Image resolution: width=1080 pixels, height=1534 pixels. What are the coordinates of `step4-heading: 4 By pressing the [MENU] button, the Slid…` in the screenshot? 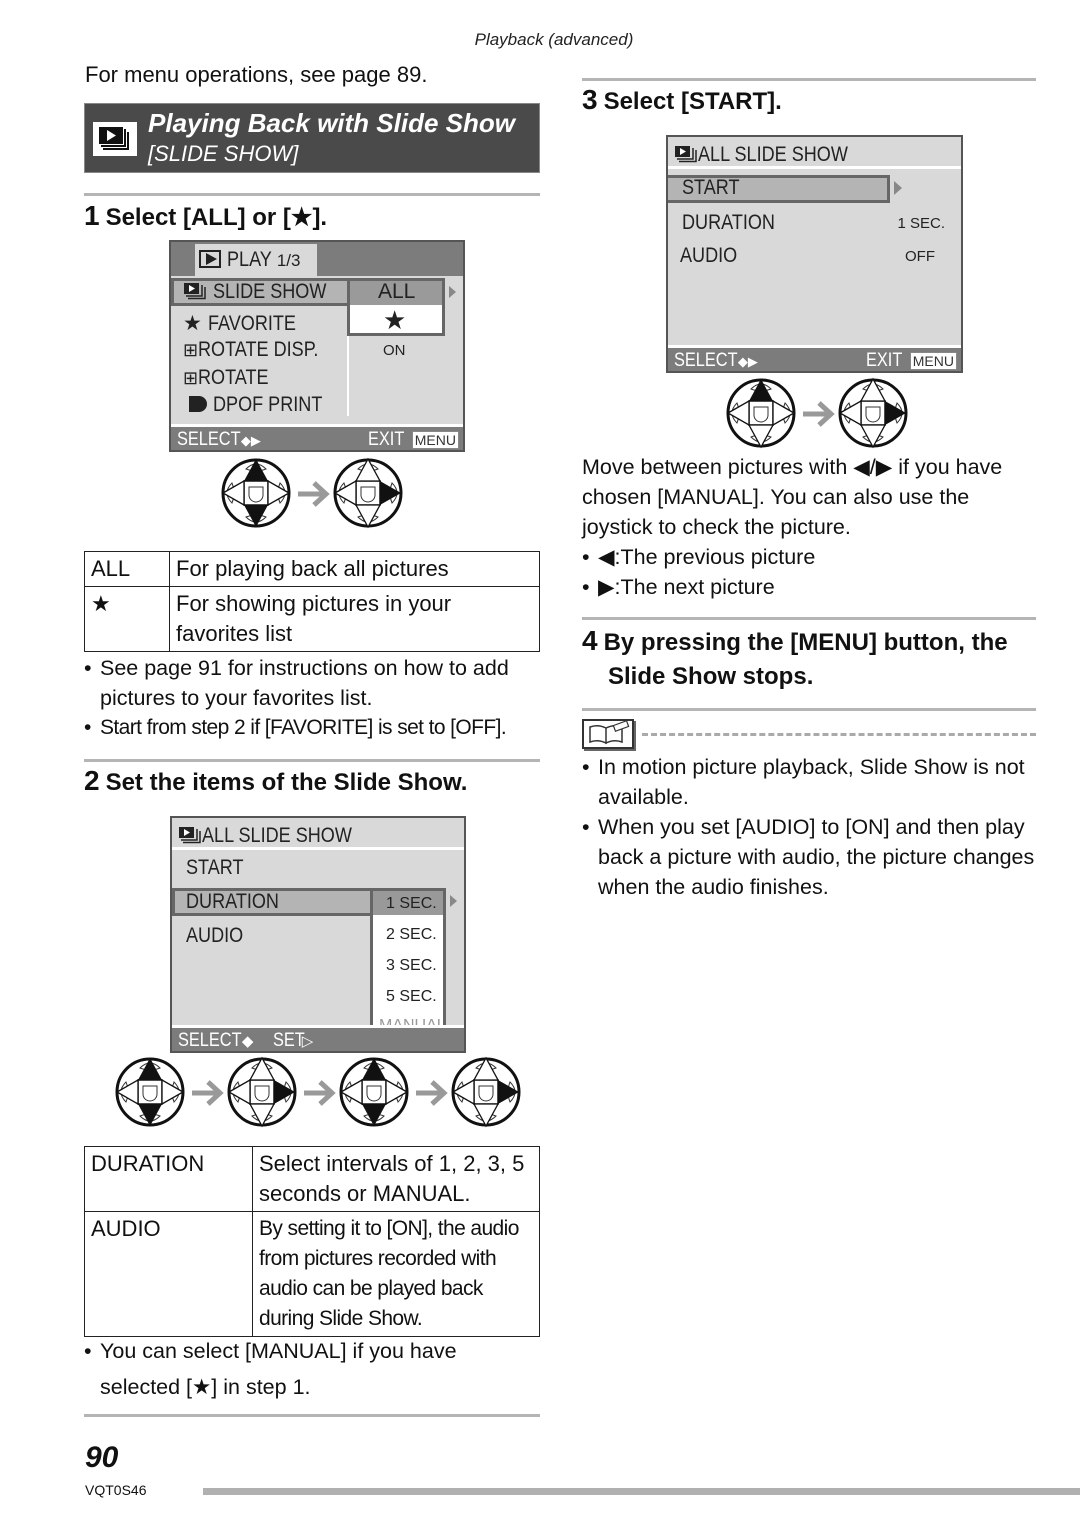 It's located at (795, 657).